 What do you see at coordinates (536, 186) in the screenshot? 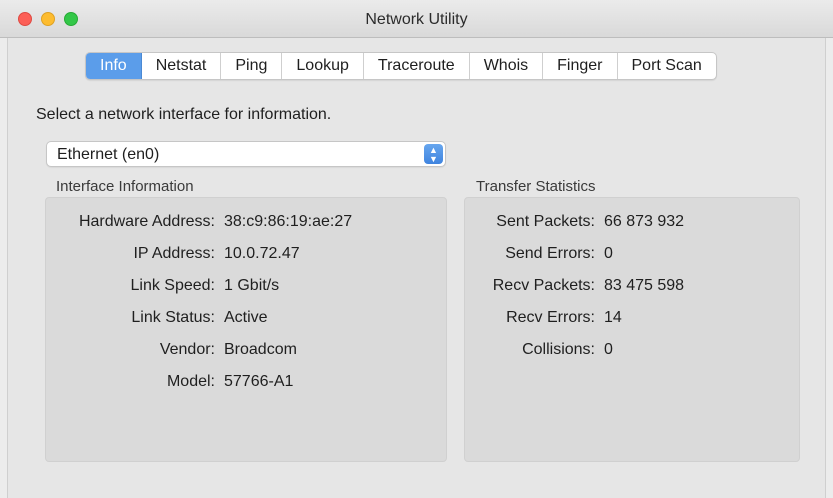
I see `transfer-statistics-title: Transfer Statistics` at bounding box center [536, 186].